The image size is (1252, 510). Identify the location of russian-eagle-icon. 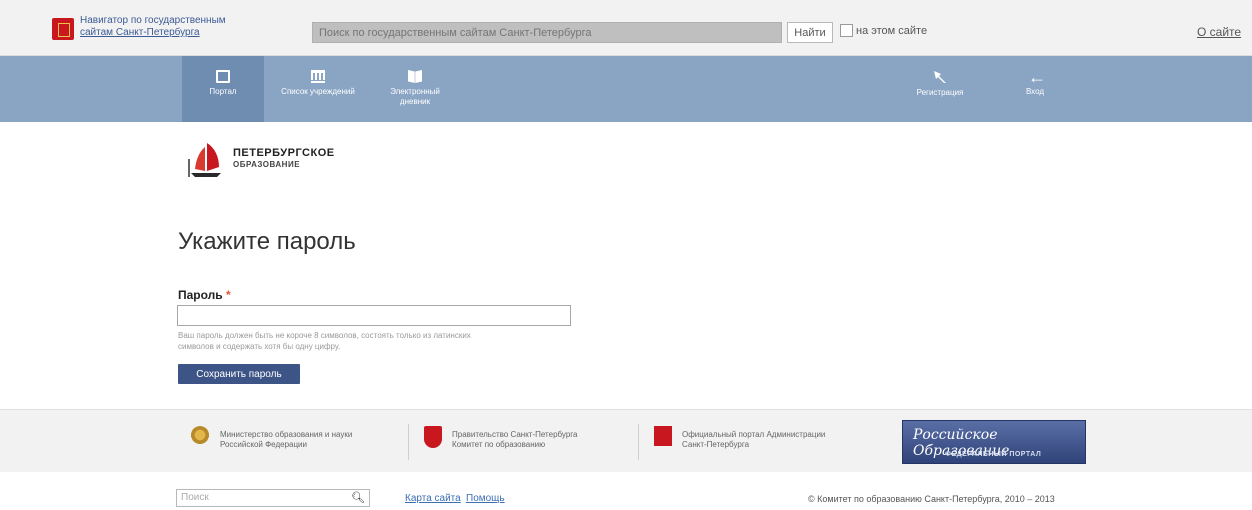
(200, 436).